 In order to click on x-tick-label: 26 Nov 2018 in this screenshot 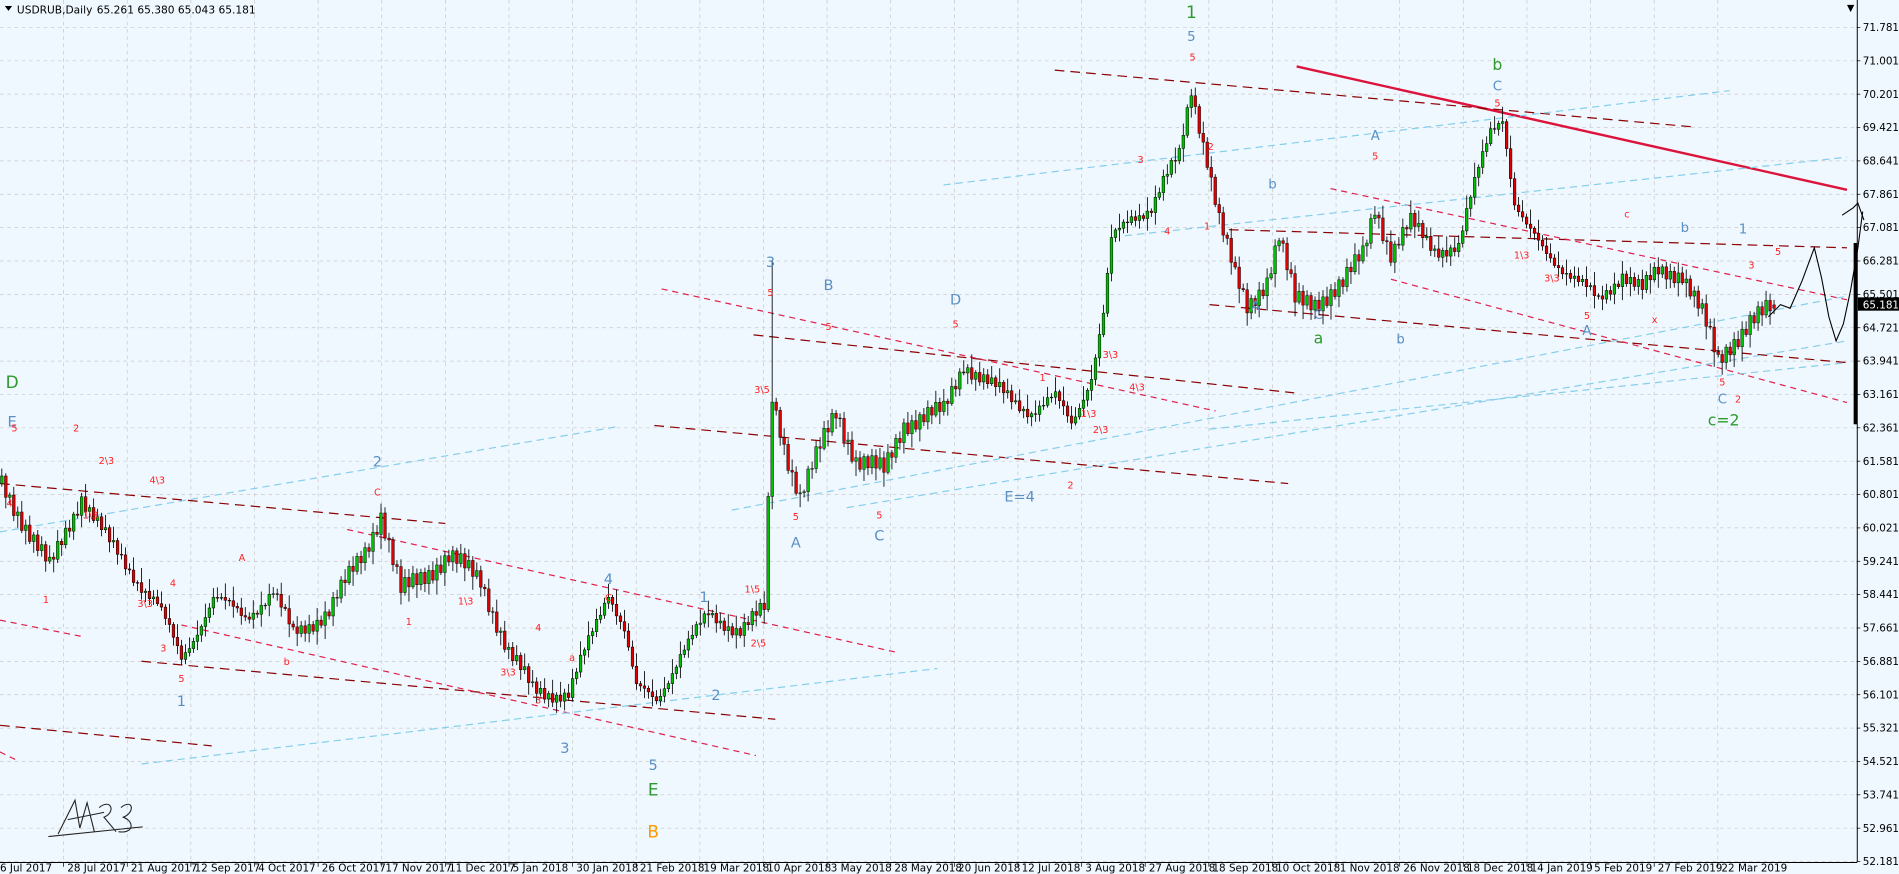, I will do `click(1436, 868)`.